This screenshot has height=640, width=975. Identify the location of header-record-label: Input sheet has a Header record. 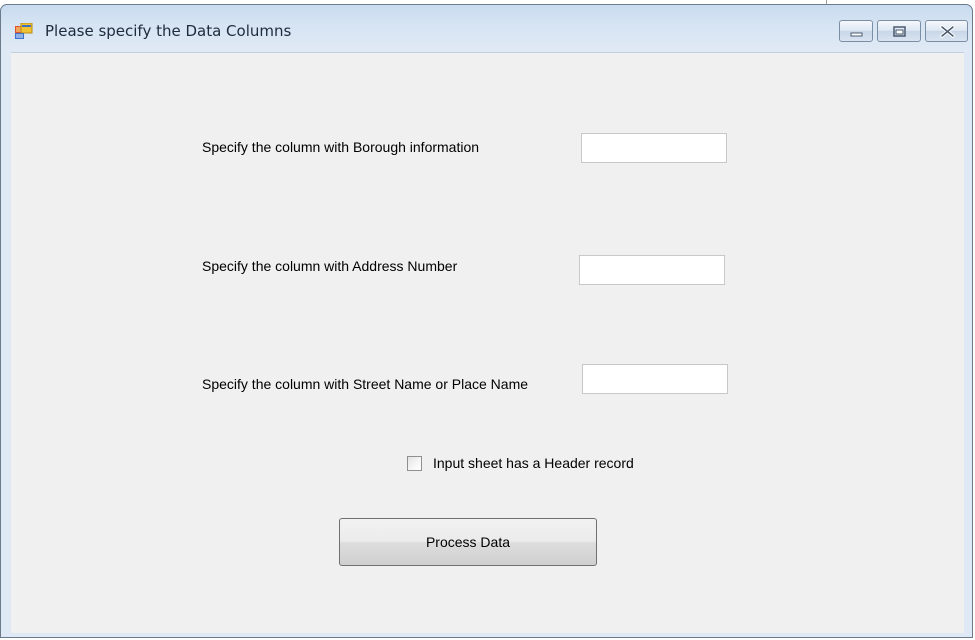
(533, 463).